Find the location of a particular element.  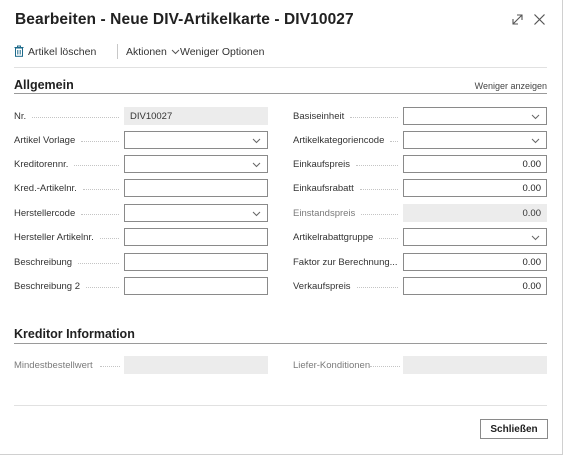

field-label-beschreibung-2: Beschreibung 2 is located at coordinates (47, 286).